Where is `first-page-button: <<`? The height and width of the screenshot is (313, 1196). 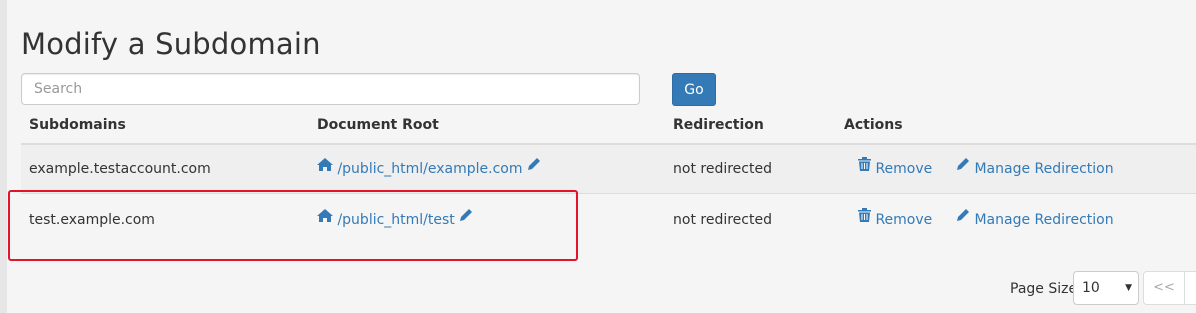
first-page-button: << is located at coordinates (1164, 288).